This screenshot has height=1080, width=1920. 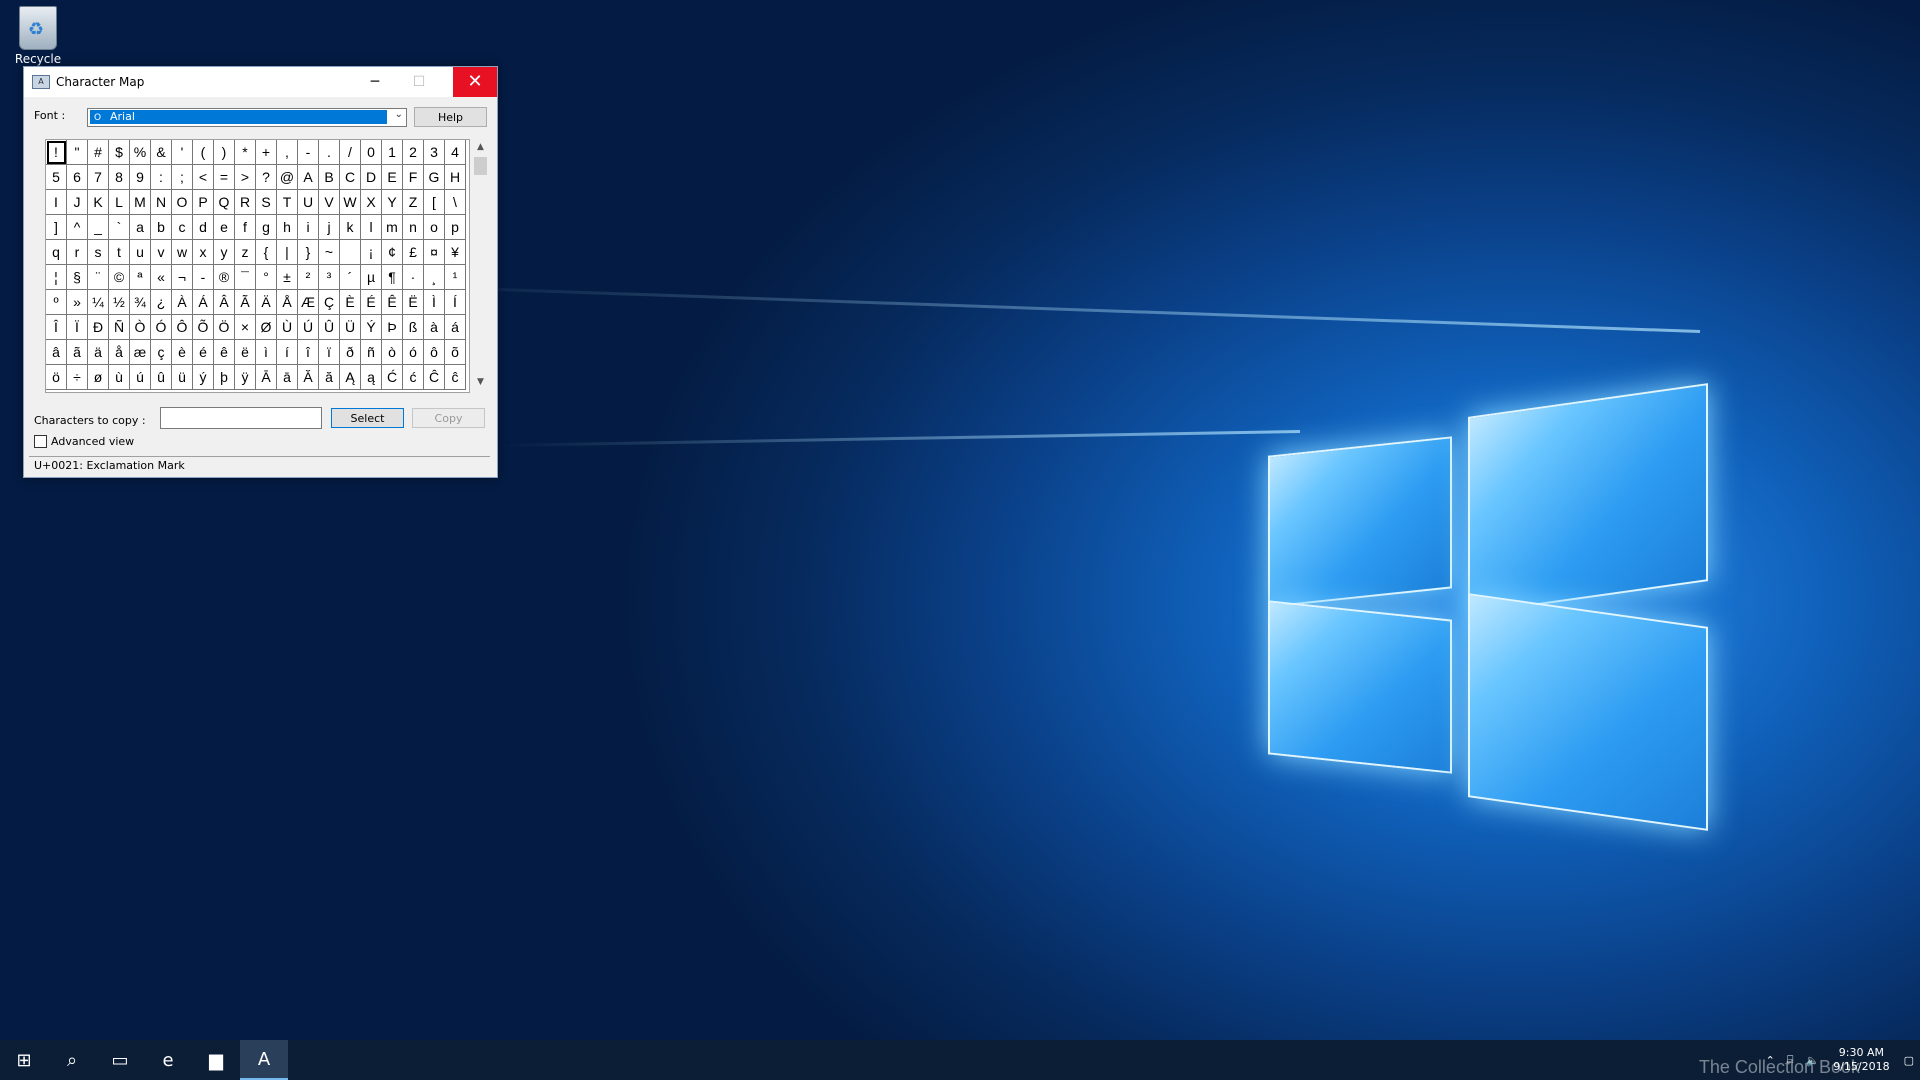 What do you see at coordinates (371, 277) in the screenshot?
I see `character-cell: µ` at bounding box center [371, 277].